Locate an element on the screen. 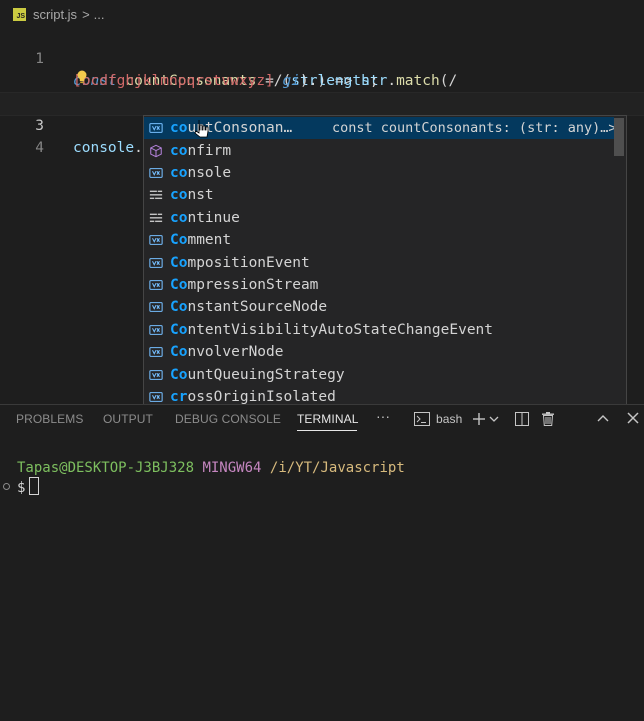 This screenshot has height=721, width=644. suggestion-label-rest: nst is located at coordinates (200, 195).